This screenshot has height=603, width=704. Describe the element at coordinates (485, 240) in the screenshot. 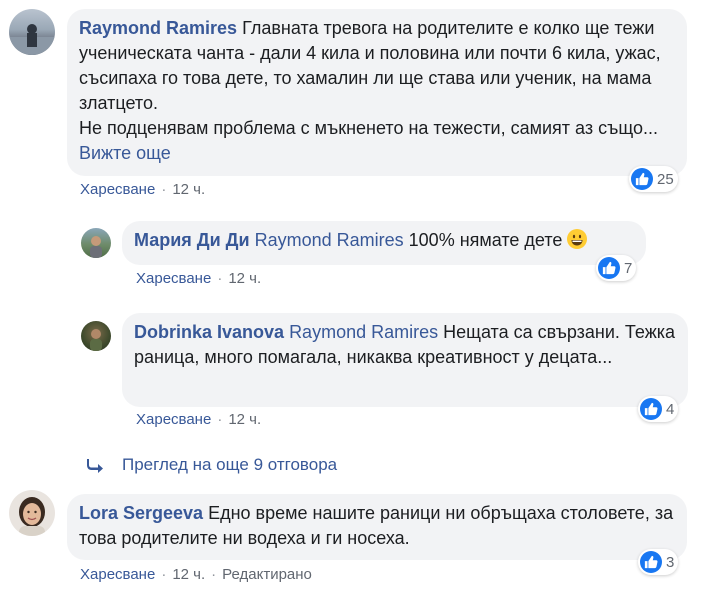

I see `reply-text: 100% нямате дете` at that location.